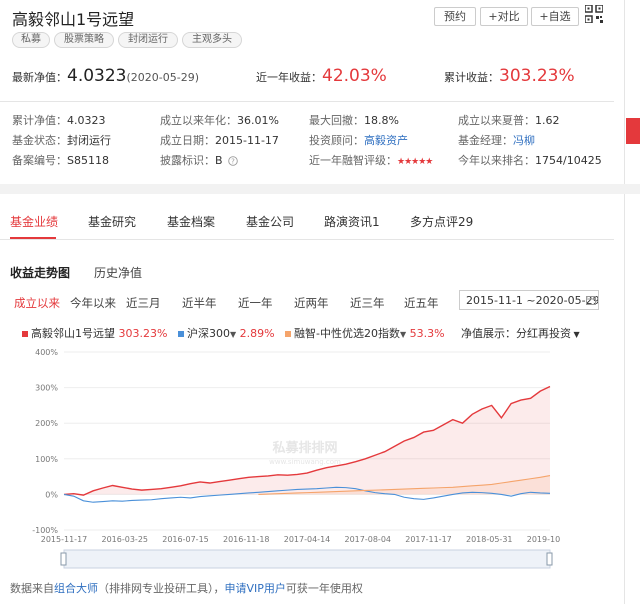  I want to click on one-year-label: 近一年收益：, so click(289, 77).